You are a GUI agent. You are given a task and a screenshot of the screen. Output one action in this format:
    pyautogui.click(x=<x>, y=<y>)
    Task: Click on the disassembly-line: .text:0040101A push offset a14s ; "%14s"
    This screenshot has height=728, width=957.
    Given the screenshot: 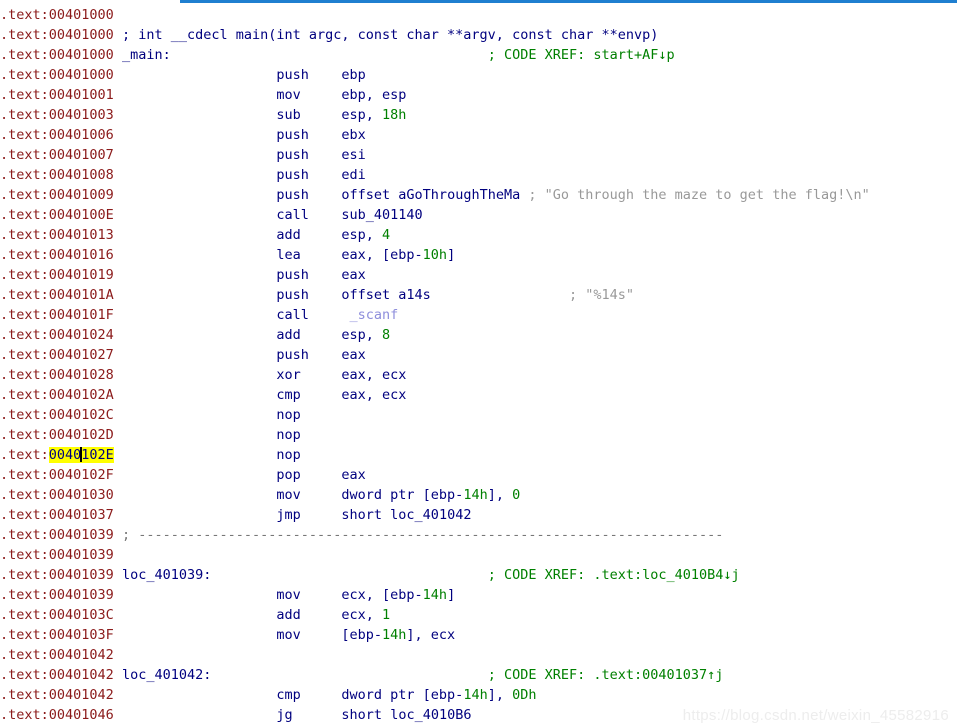 What is the action you would take?
    pyautogui.click(x=478, y=295)
    